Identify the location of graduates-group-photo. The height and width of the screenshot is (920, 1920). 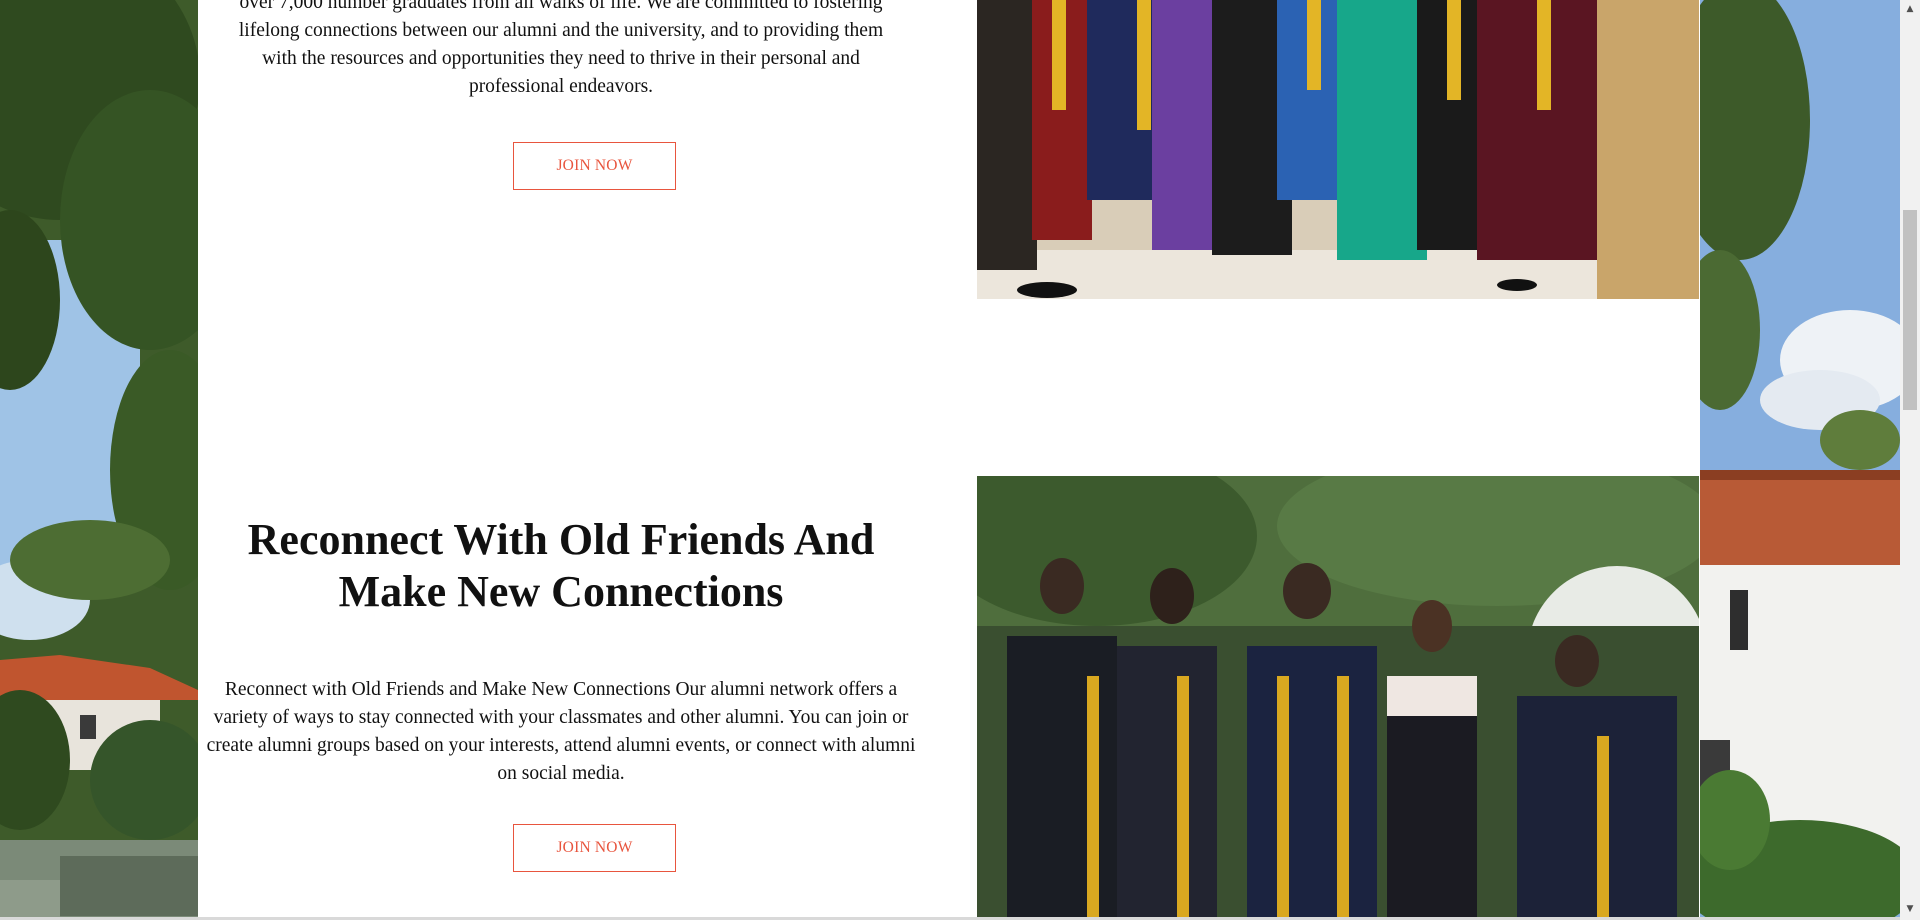
(1338, 149).